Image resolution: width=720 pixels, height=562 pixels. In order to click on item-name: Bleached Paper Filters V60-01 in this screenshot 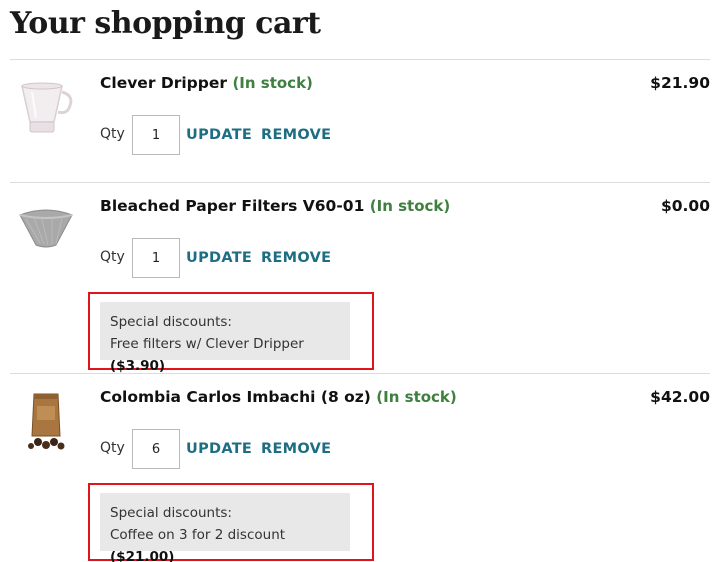, I will do `click(232, 206)`.